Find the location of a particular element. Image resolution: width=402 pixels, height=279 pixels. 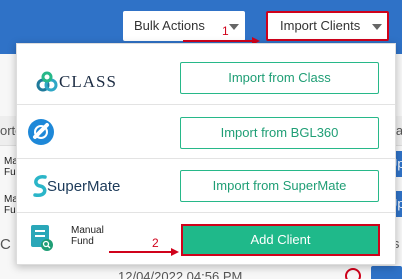

import-from-class-button: Import from Class is located at coordinates (279, 78).